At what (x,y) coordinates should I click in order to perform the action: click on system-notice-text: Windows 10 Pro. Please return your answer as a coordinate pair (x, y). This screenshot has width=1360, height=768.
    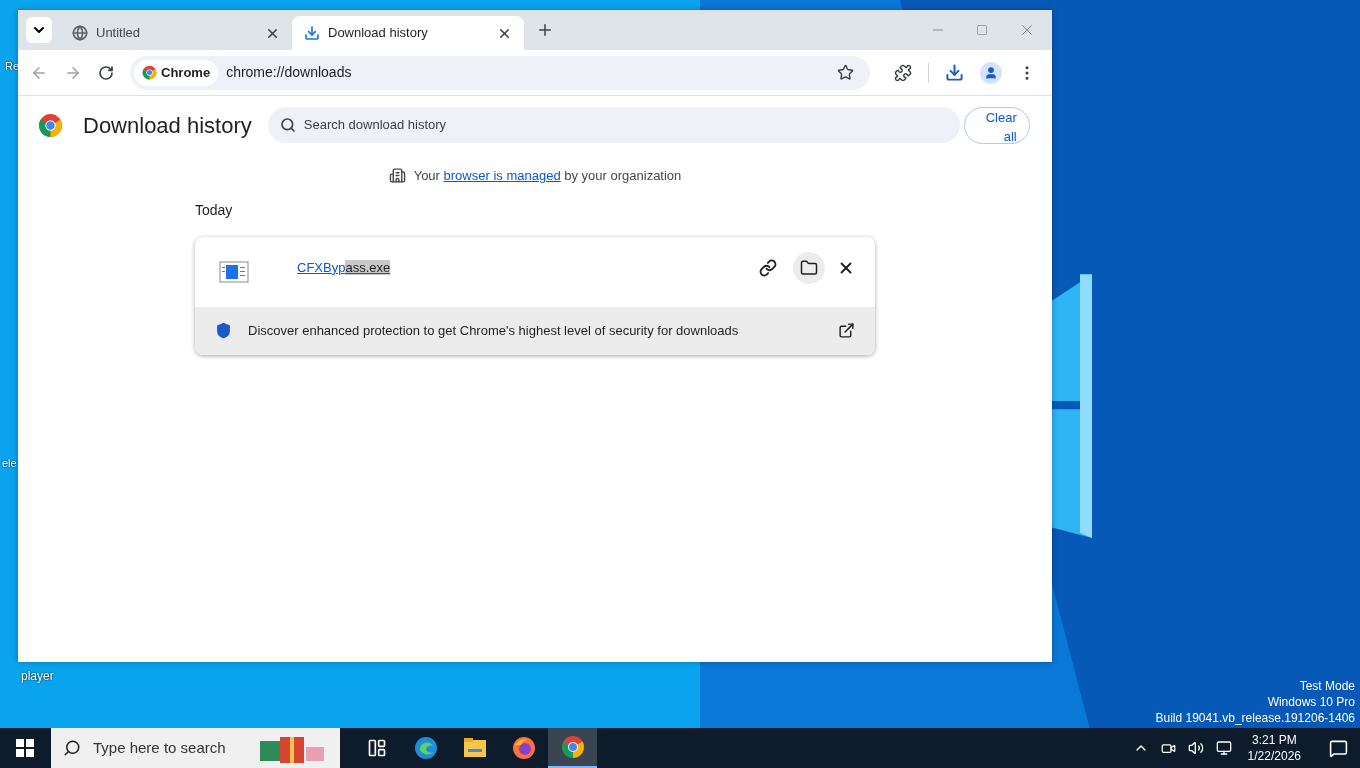
    Looking at the image, I should click on (1311, 702).